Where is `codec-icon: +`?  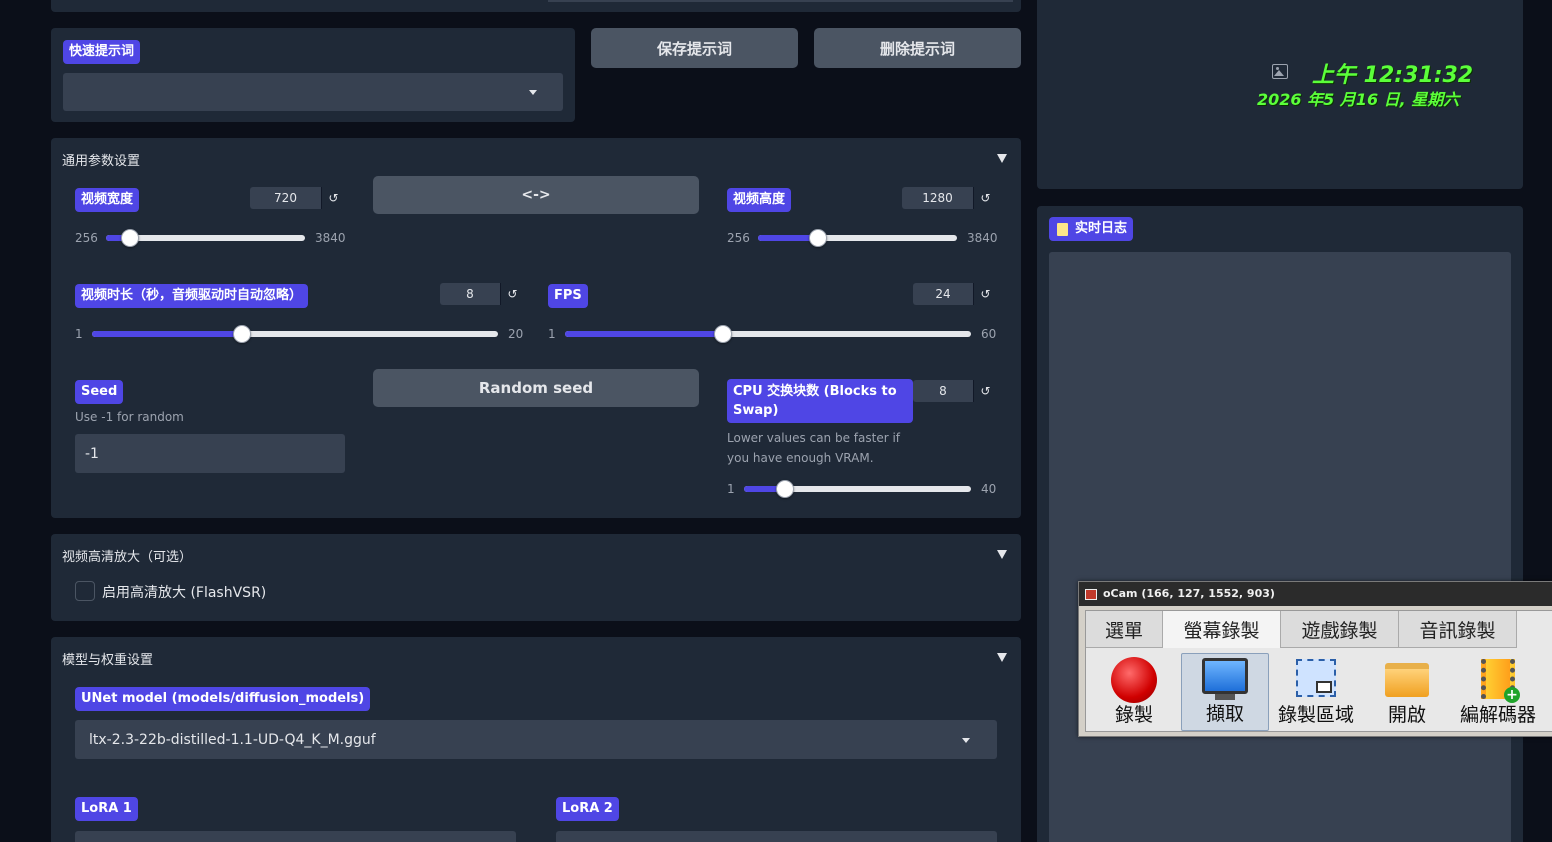 codec-icon: + is located at coordinates (1500, 681).